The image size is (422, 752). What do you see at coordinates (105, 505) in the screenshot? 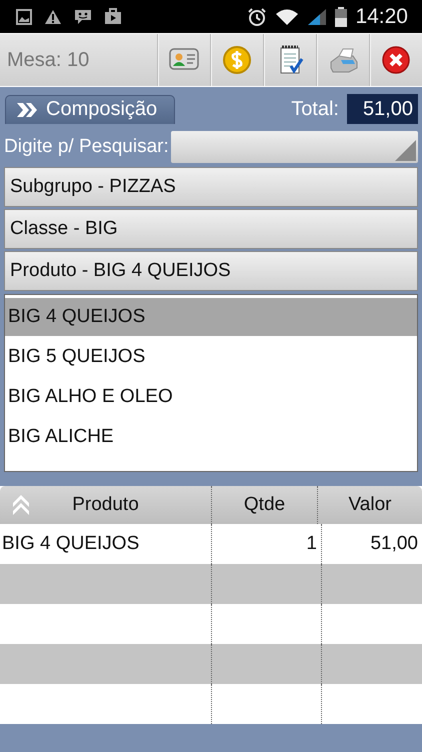
I see `column-header: Produto` at bounding box center [105, 505].